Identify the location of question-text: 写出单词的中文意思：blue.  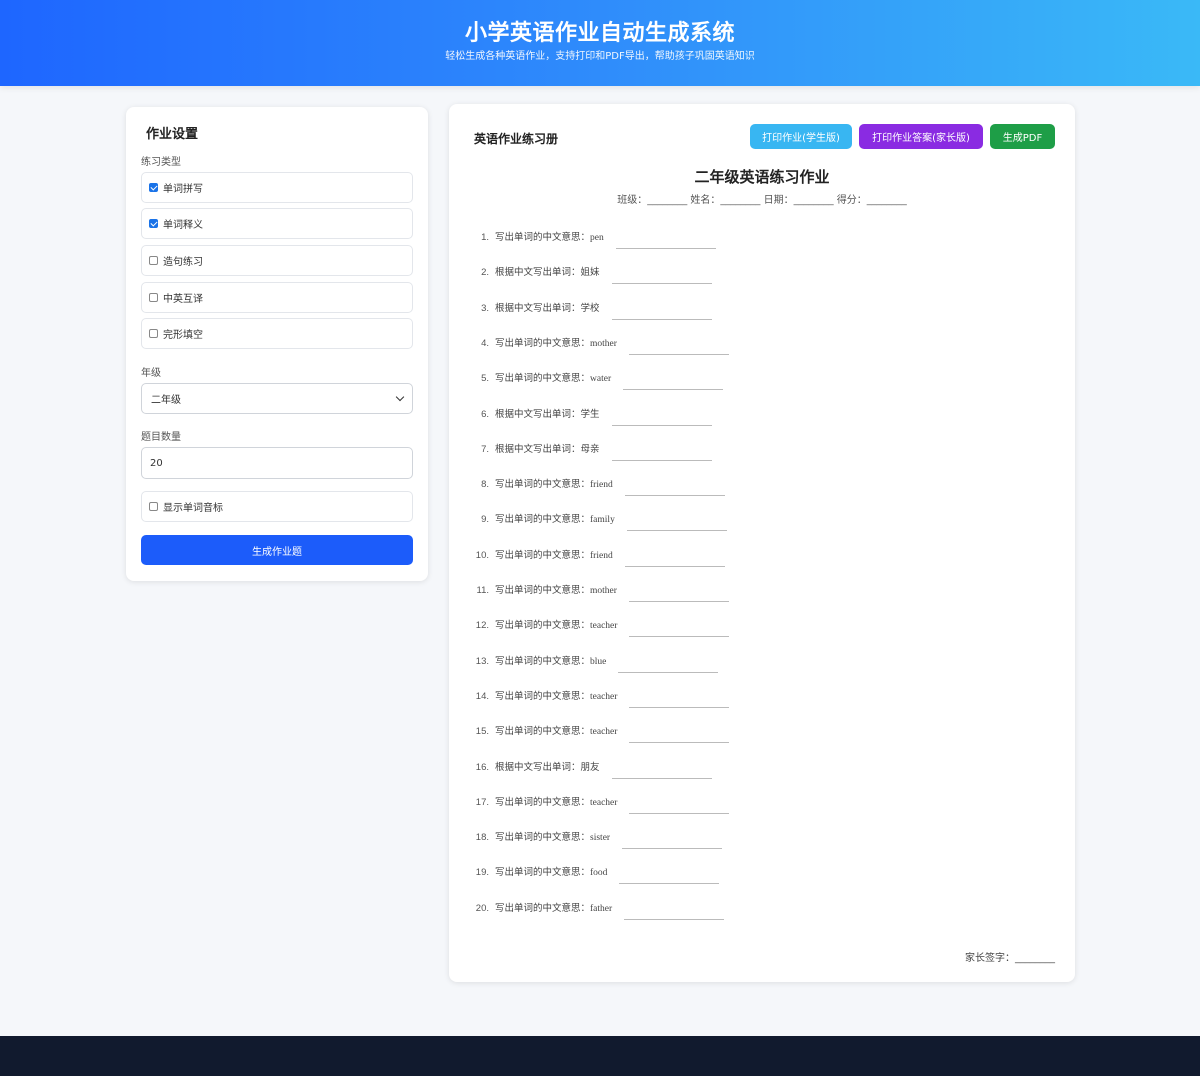
(550, 660).